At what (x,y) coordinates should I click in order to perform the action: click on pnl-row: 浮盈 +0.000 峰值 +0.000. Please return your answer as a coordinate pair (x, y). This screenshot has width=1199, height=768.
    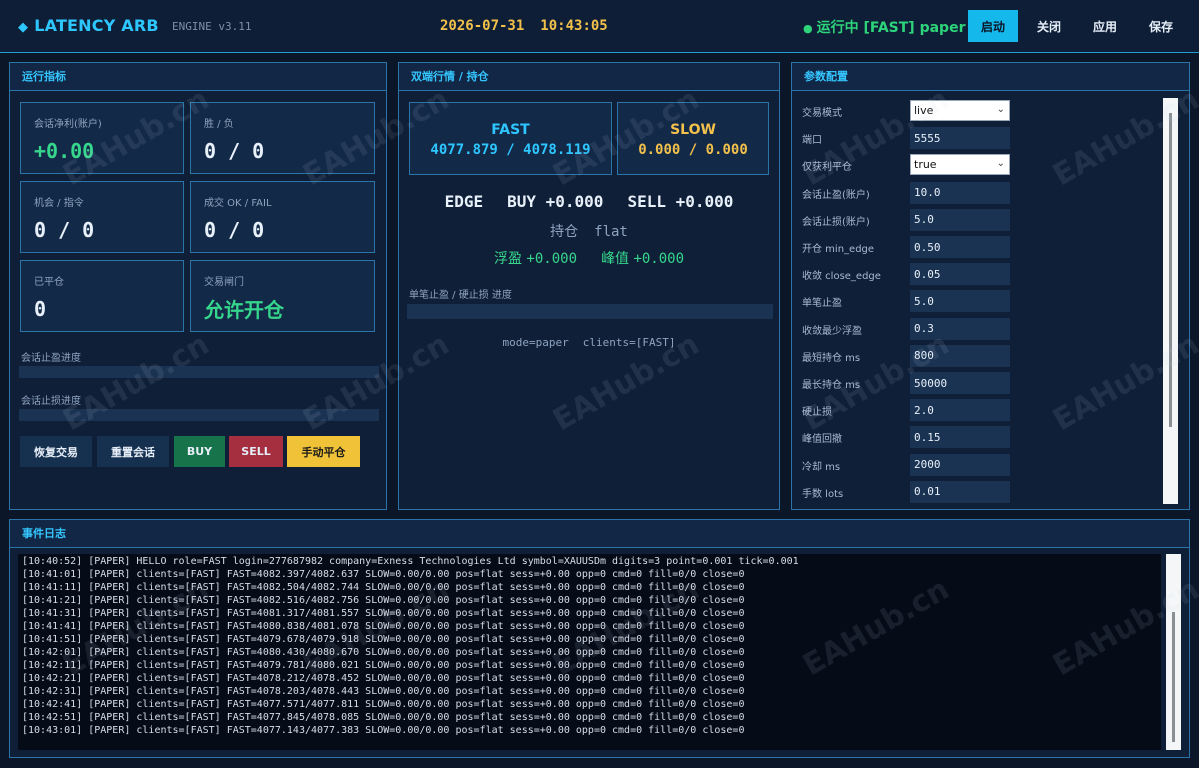
    Looking at the image, I should click on (589, 258).